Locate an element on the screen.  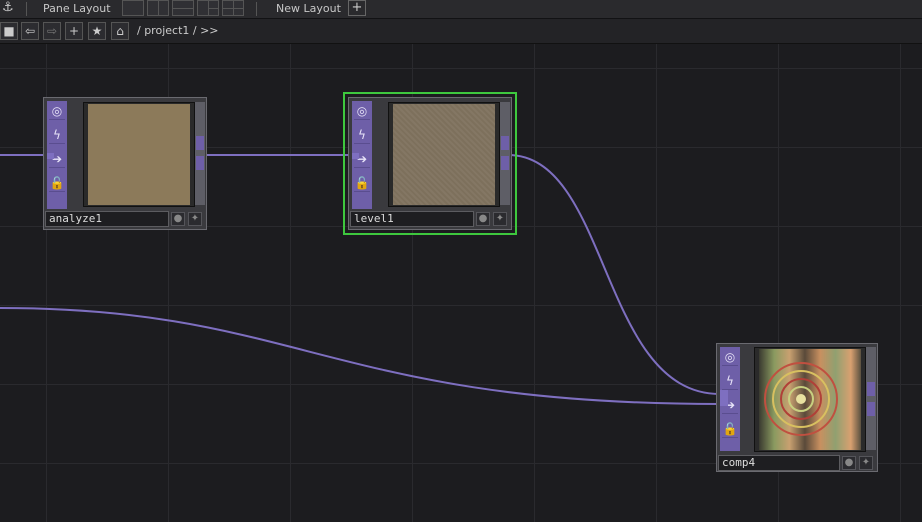
new-layout-add-button: + is located at coordinates (357, 8).